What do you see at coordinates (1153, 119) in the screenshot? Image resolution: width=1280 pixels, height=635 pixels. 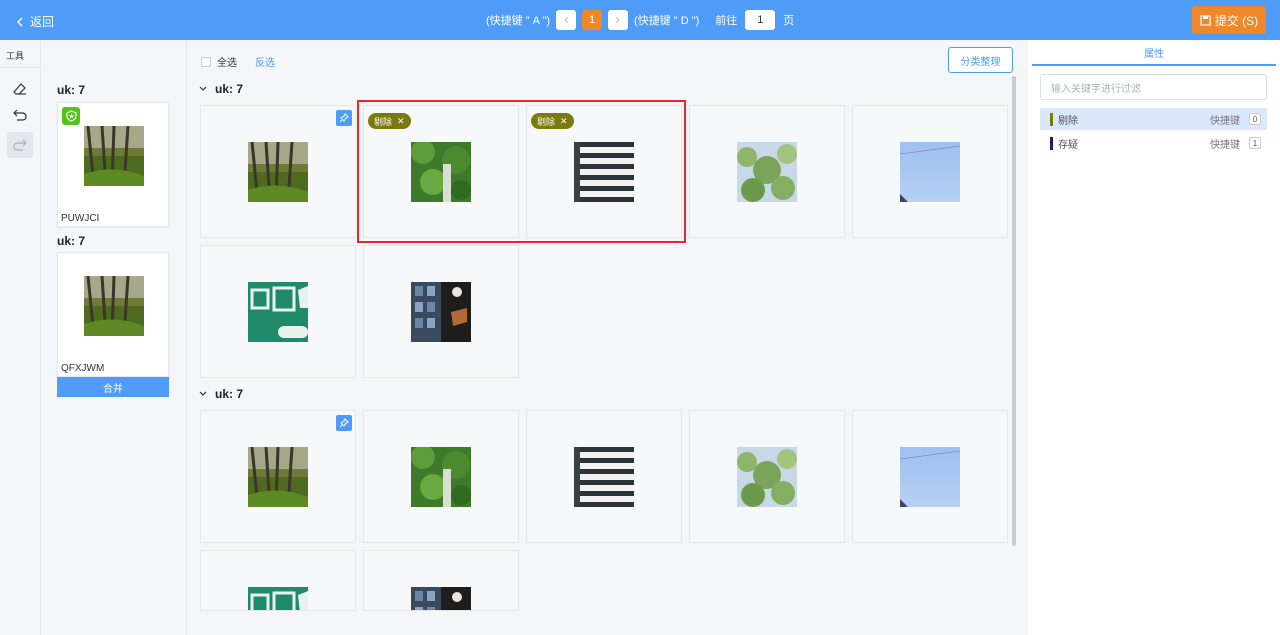 I see `attribute-item-reject: 剔除 快捷键 0` at bounding box center [1153, 119].